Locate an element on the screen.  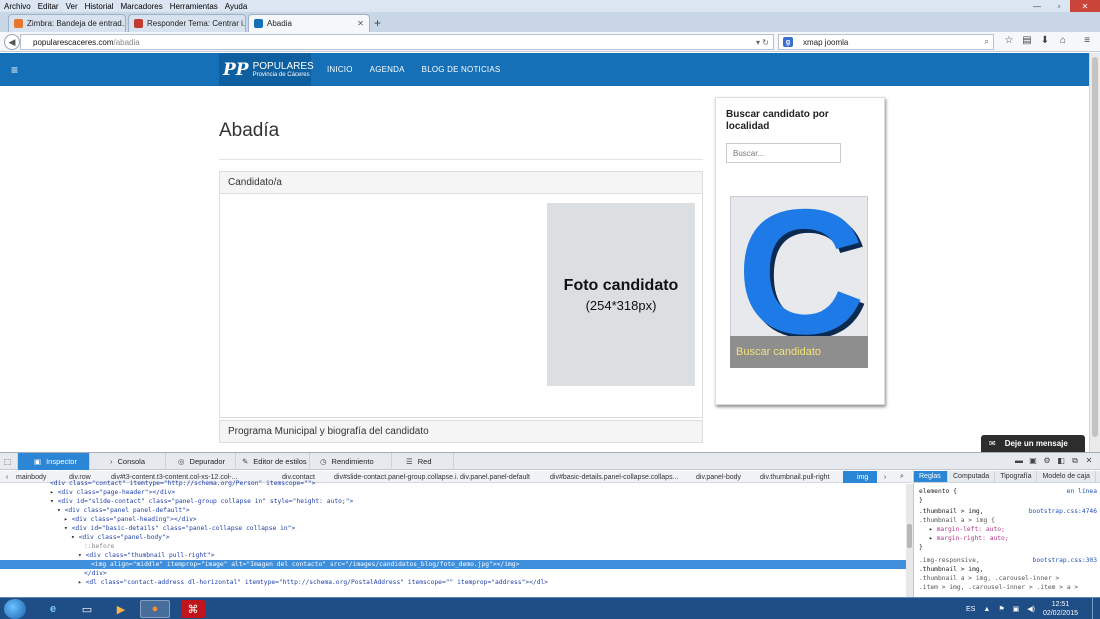
forum-favicon-icon is located at coordinates (138, 23).